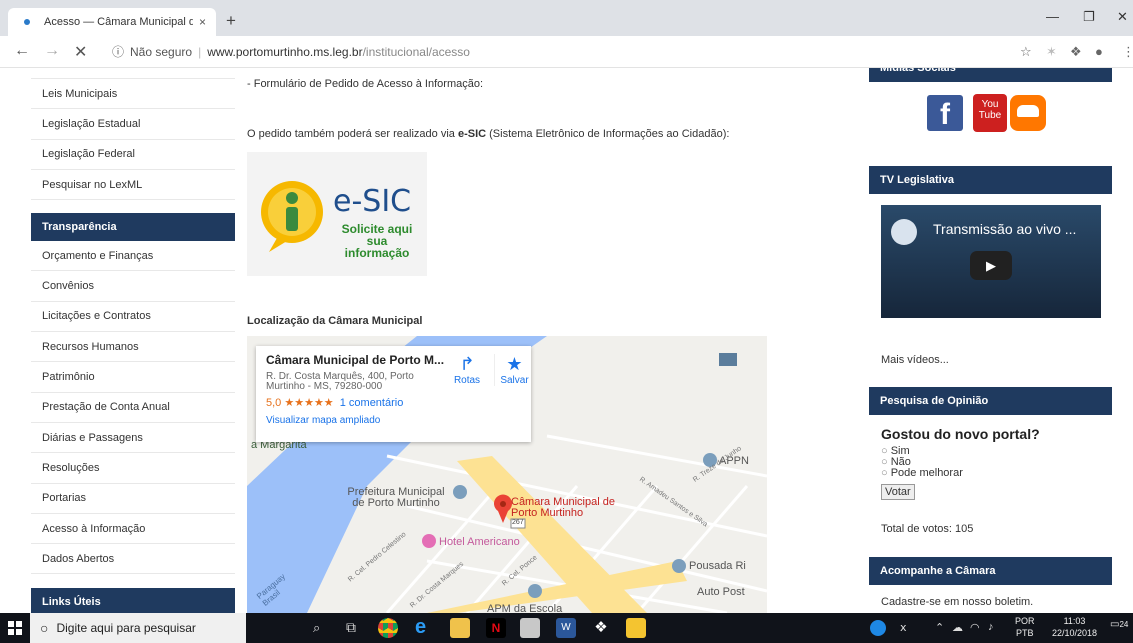  I want to click on video-player: Transmissão ao vivo ... ▶, so click(991, 261).